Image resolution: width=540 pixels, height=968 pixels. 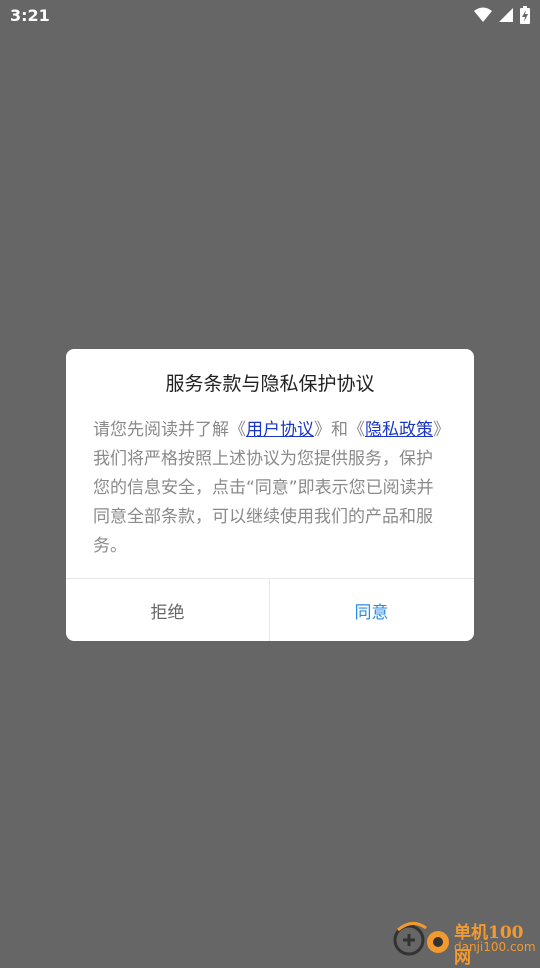 I want to click on body-text-1: 请您先阅读并了解《, so click(x=169, y=430).